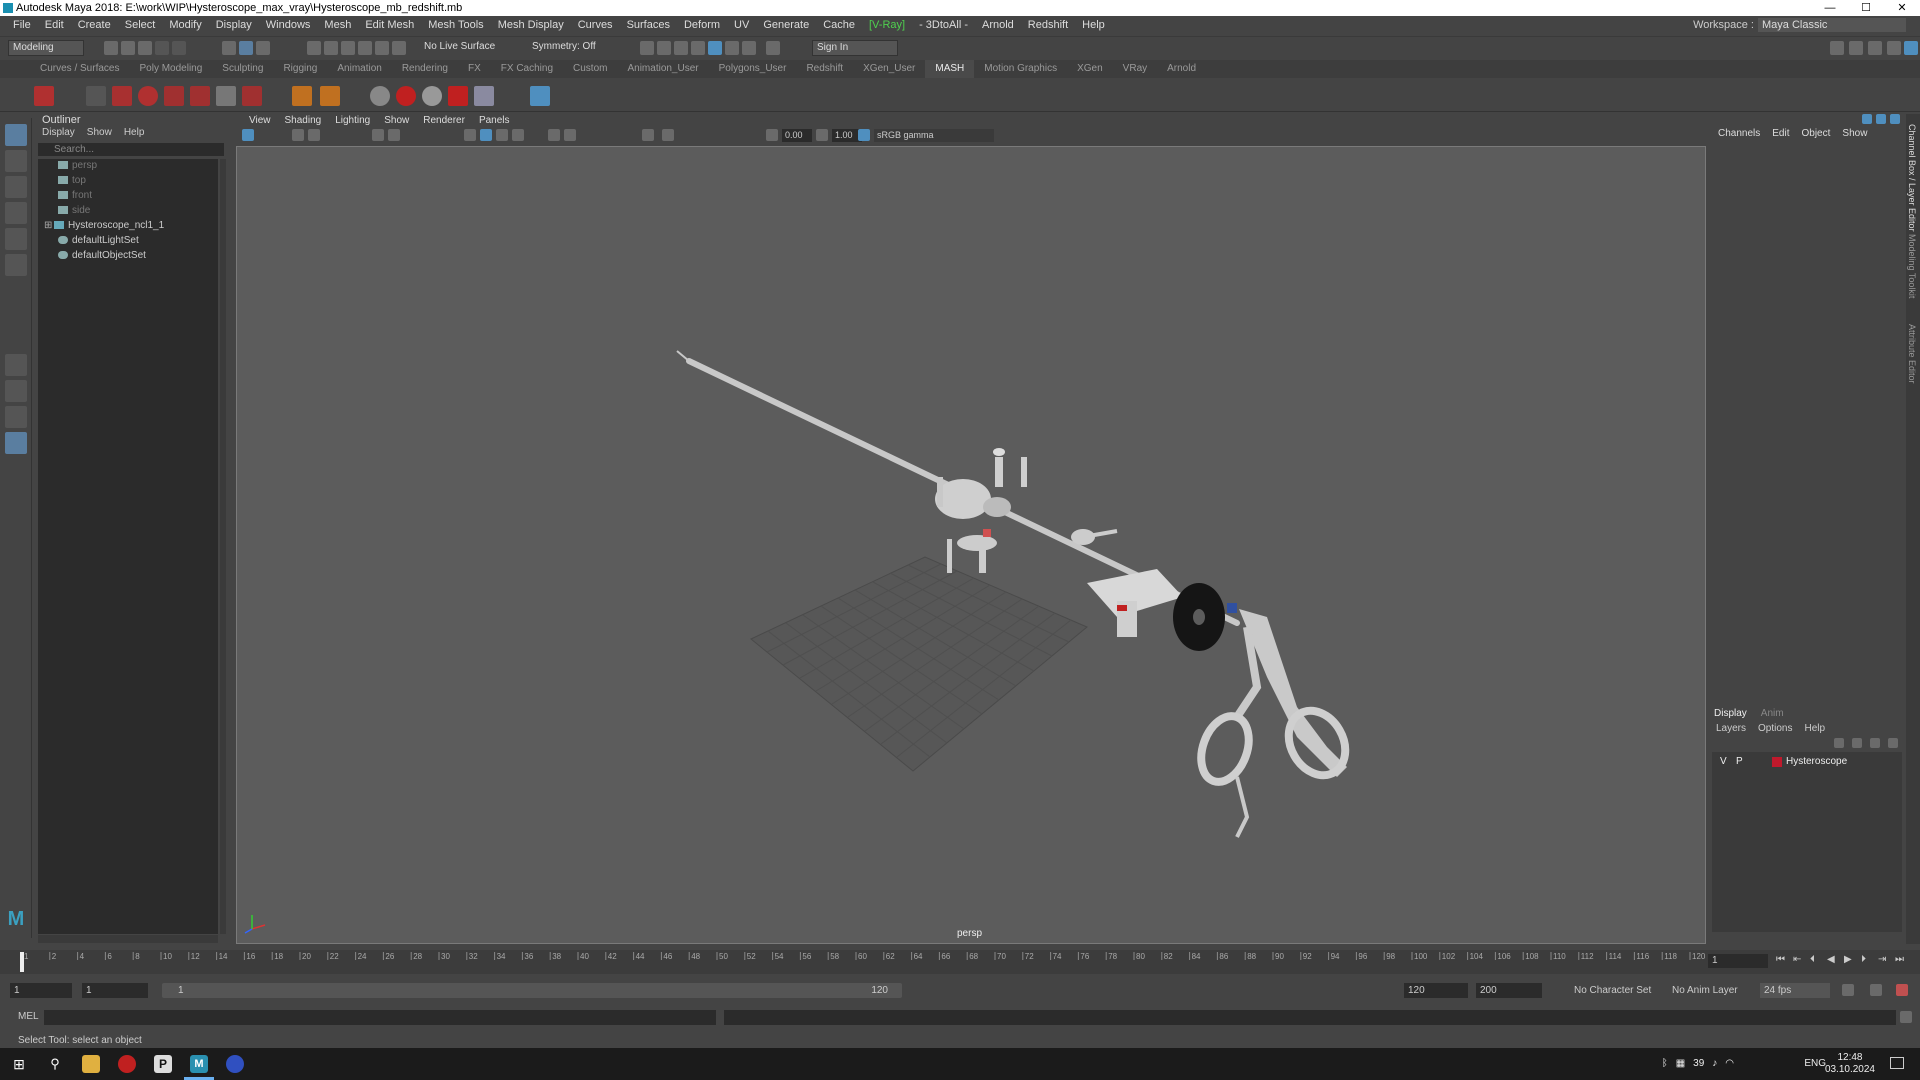  Describe the element at coordinates (55, 1064) in the screenshot. I see `search-icon: ⚲` at that location.